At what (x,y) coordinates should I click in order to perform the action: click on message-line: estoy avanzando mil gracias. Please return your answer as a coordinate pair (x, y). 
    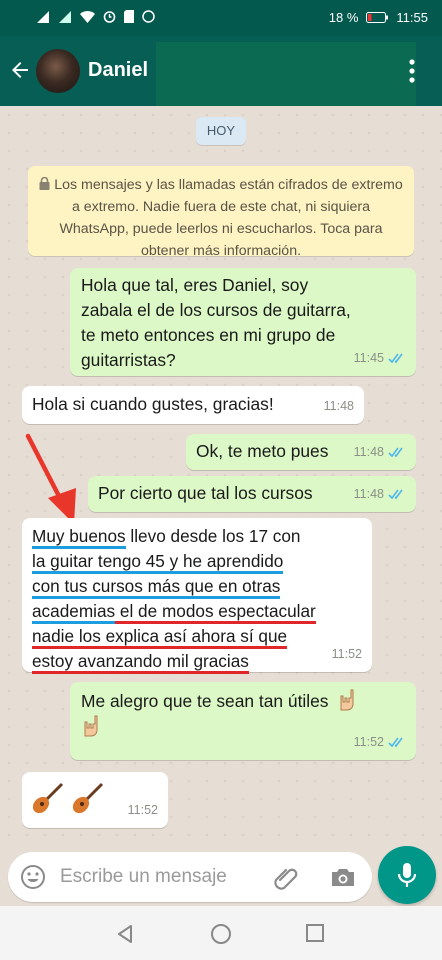
    Looking at the image, I should click on (197, 661).